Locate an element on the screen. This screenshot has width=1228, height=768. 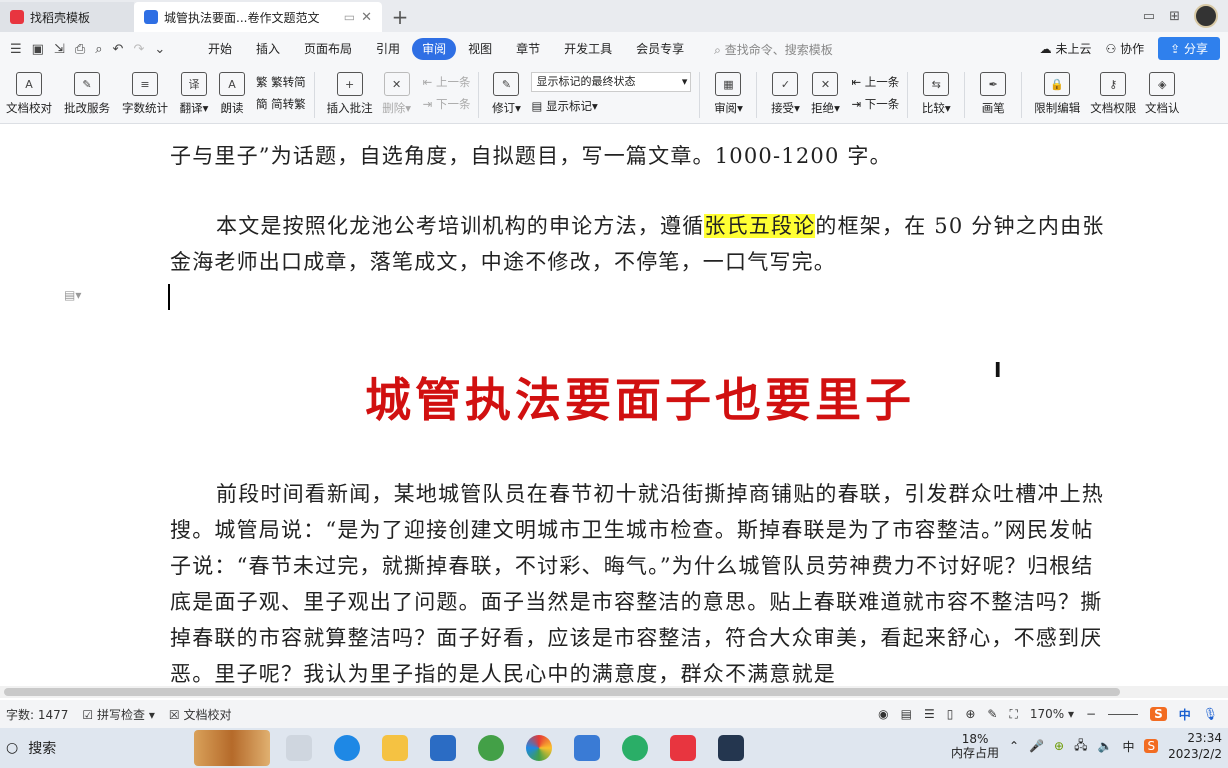
trad-to-simp-button: 繁 繁转简 is located at coordinates (281, 82).